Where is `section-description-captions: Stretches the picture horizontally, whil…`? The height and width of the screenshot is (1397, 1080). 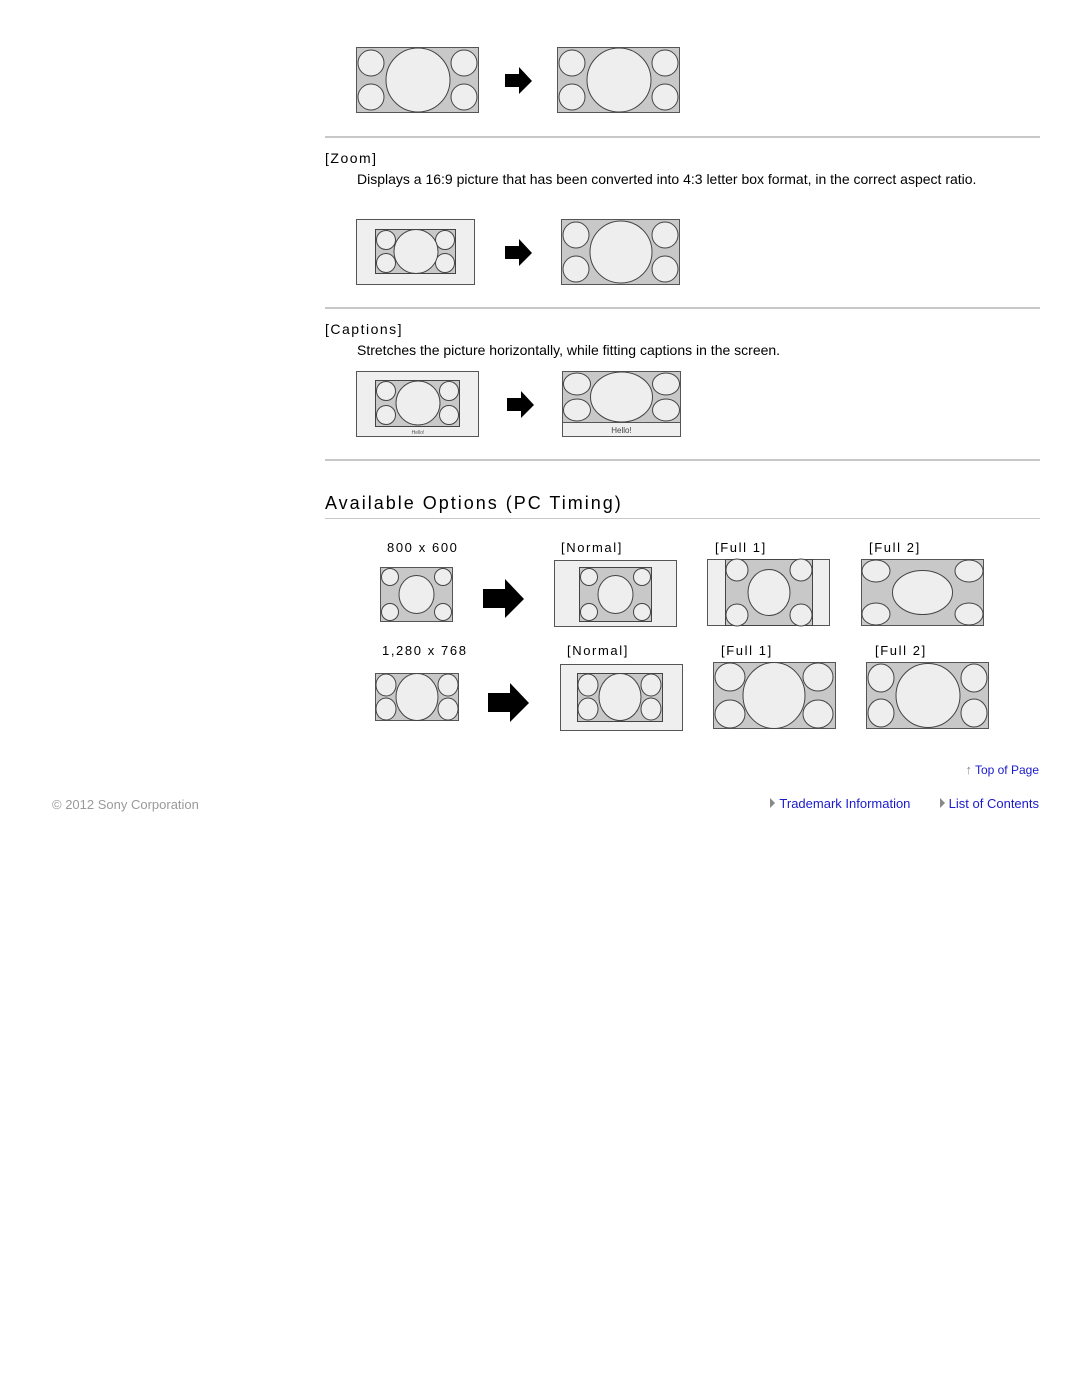 section-description-captions: Stretches the picture horizontally, whil… is located at coordinates (569, 350).